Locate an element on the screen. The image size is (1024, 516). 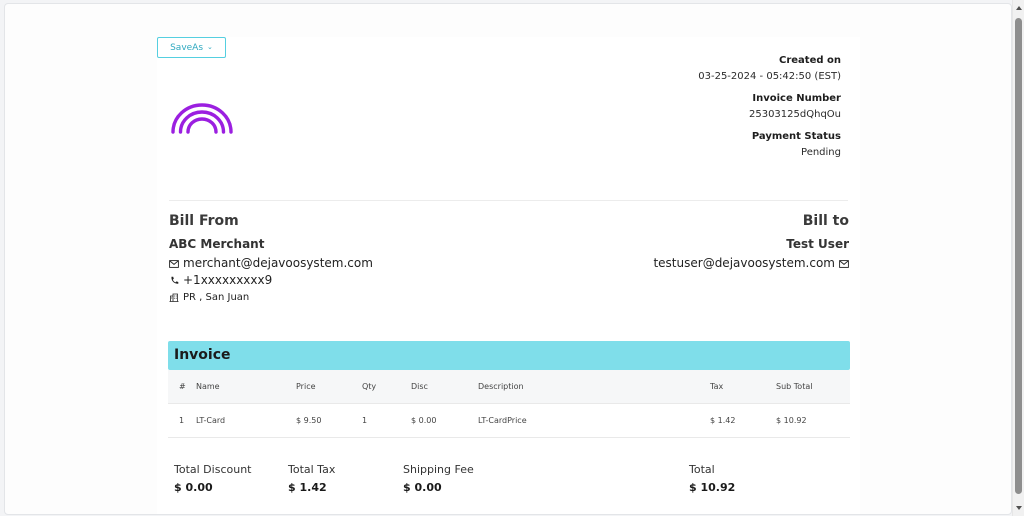
payment-status-label: Payment Status is located at coordinates (796, 136).